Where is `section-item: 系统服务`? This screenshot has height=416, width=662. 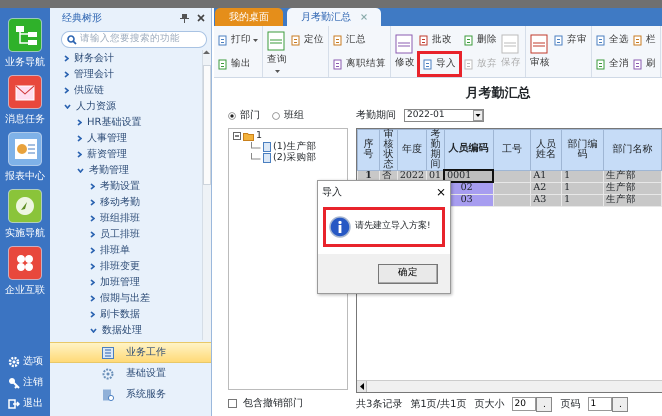 section-item: 系统服务 is located at coordinates (130, 394).